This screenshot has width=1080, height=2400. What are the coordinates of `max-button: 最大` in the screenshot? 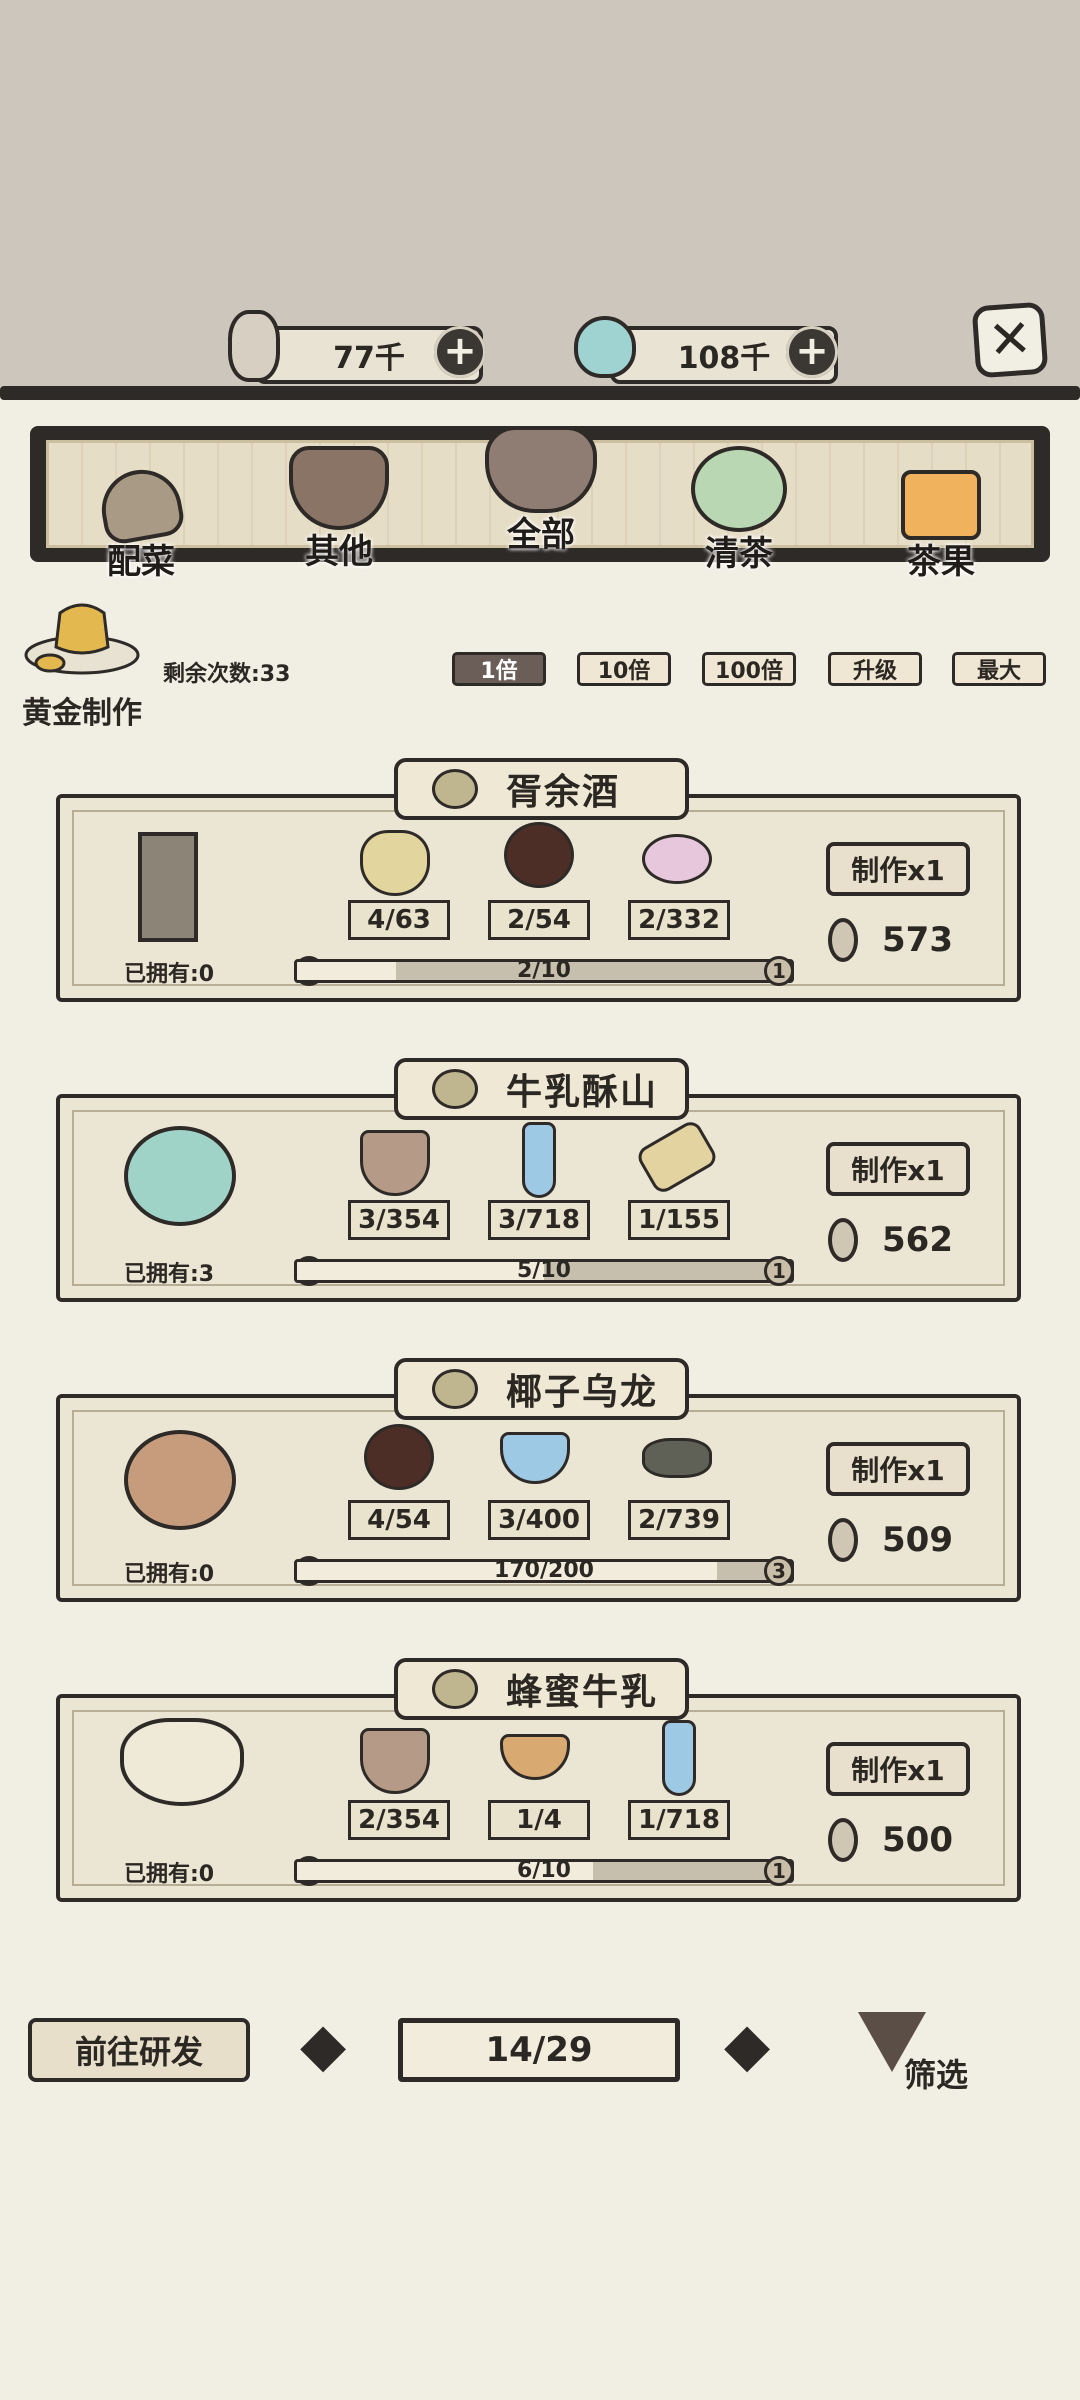 It's located at (999, 669).